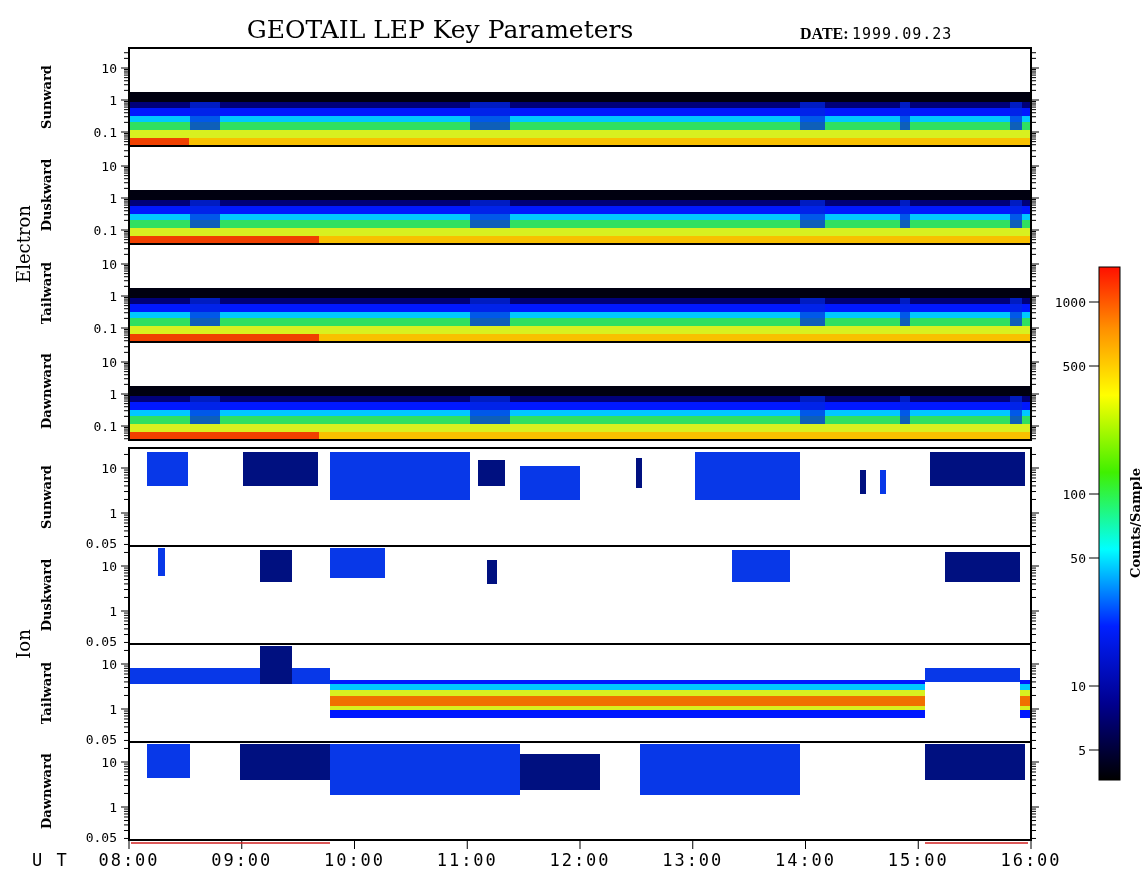  I want to click on chart-title: GEOTAIL LEP Key Parameters, so click(440, 29).